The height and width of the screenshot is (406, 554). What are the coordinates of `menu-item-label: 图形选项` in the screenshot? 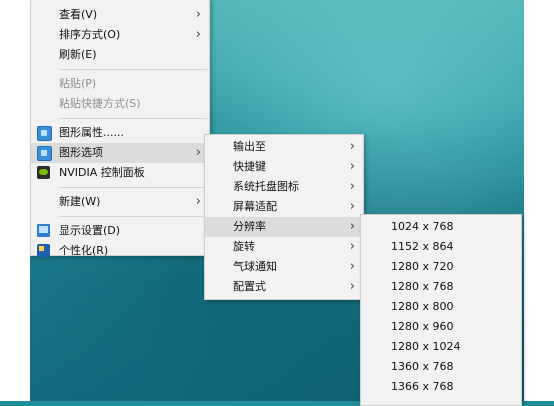 It's located at (81, 152).